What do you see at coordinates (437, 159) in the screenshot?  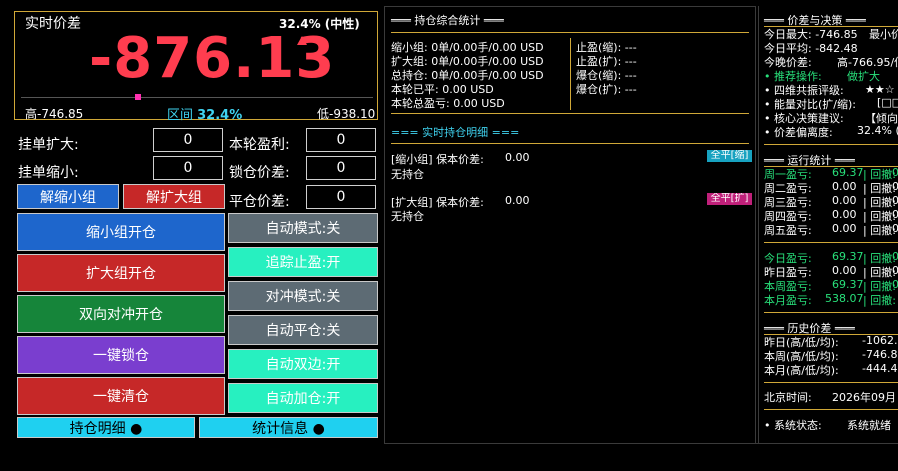 I see `small-group-label: [缩小组] 保本价差:` at bounding box center [437, 159].